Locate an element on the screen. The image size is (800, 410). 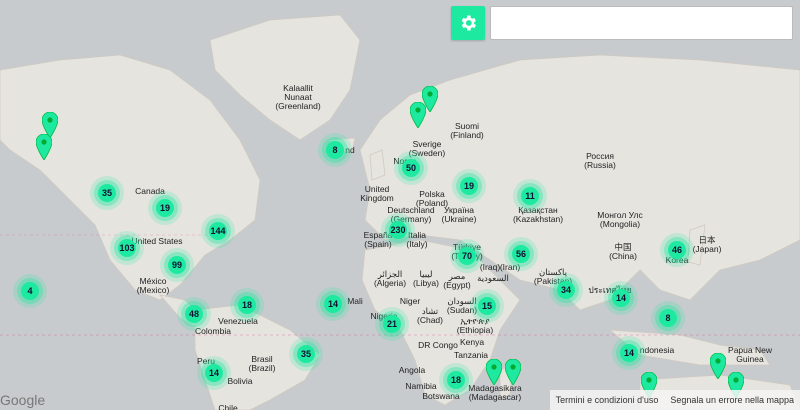
cluster-marker-alaska-left: 4 is located at coordinates (30, 291).